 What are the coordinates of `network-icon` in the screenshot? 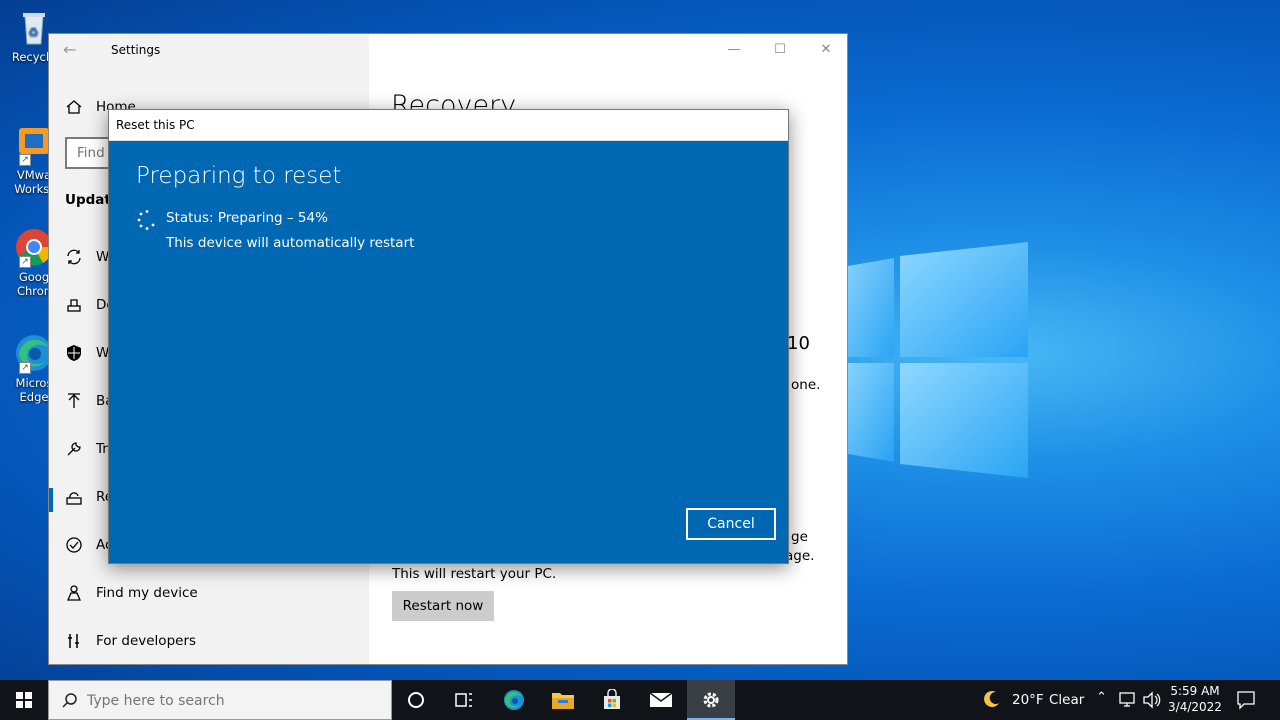 It's located at (1127, 702).